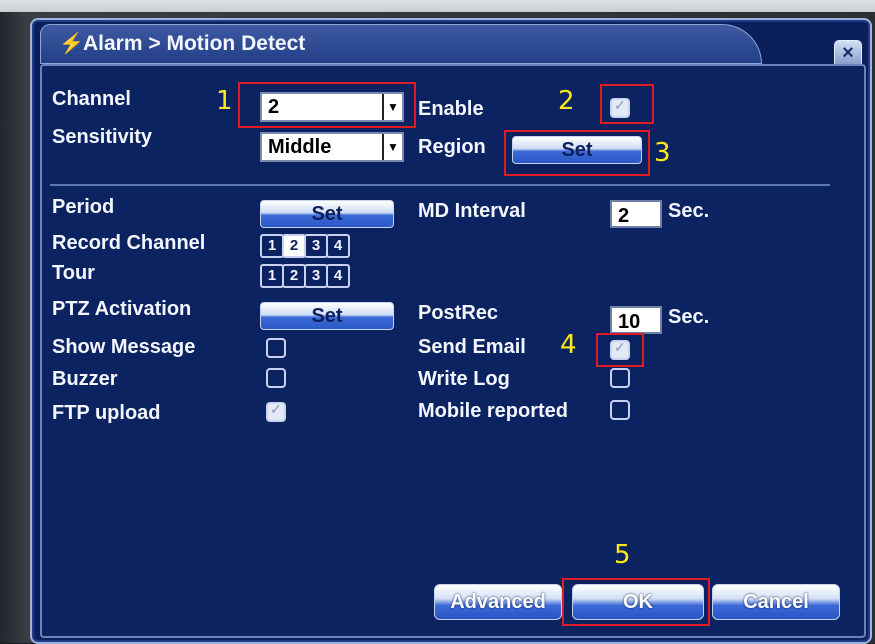 Image resolution: width=875 pixels, height=644 pixels. Describe the element at coordinates (91, 99) in the screenshot. I see `channel-label: Channel` at that location.